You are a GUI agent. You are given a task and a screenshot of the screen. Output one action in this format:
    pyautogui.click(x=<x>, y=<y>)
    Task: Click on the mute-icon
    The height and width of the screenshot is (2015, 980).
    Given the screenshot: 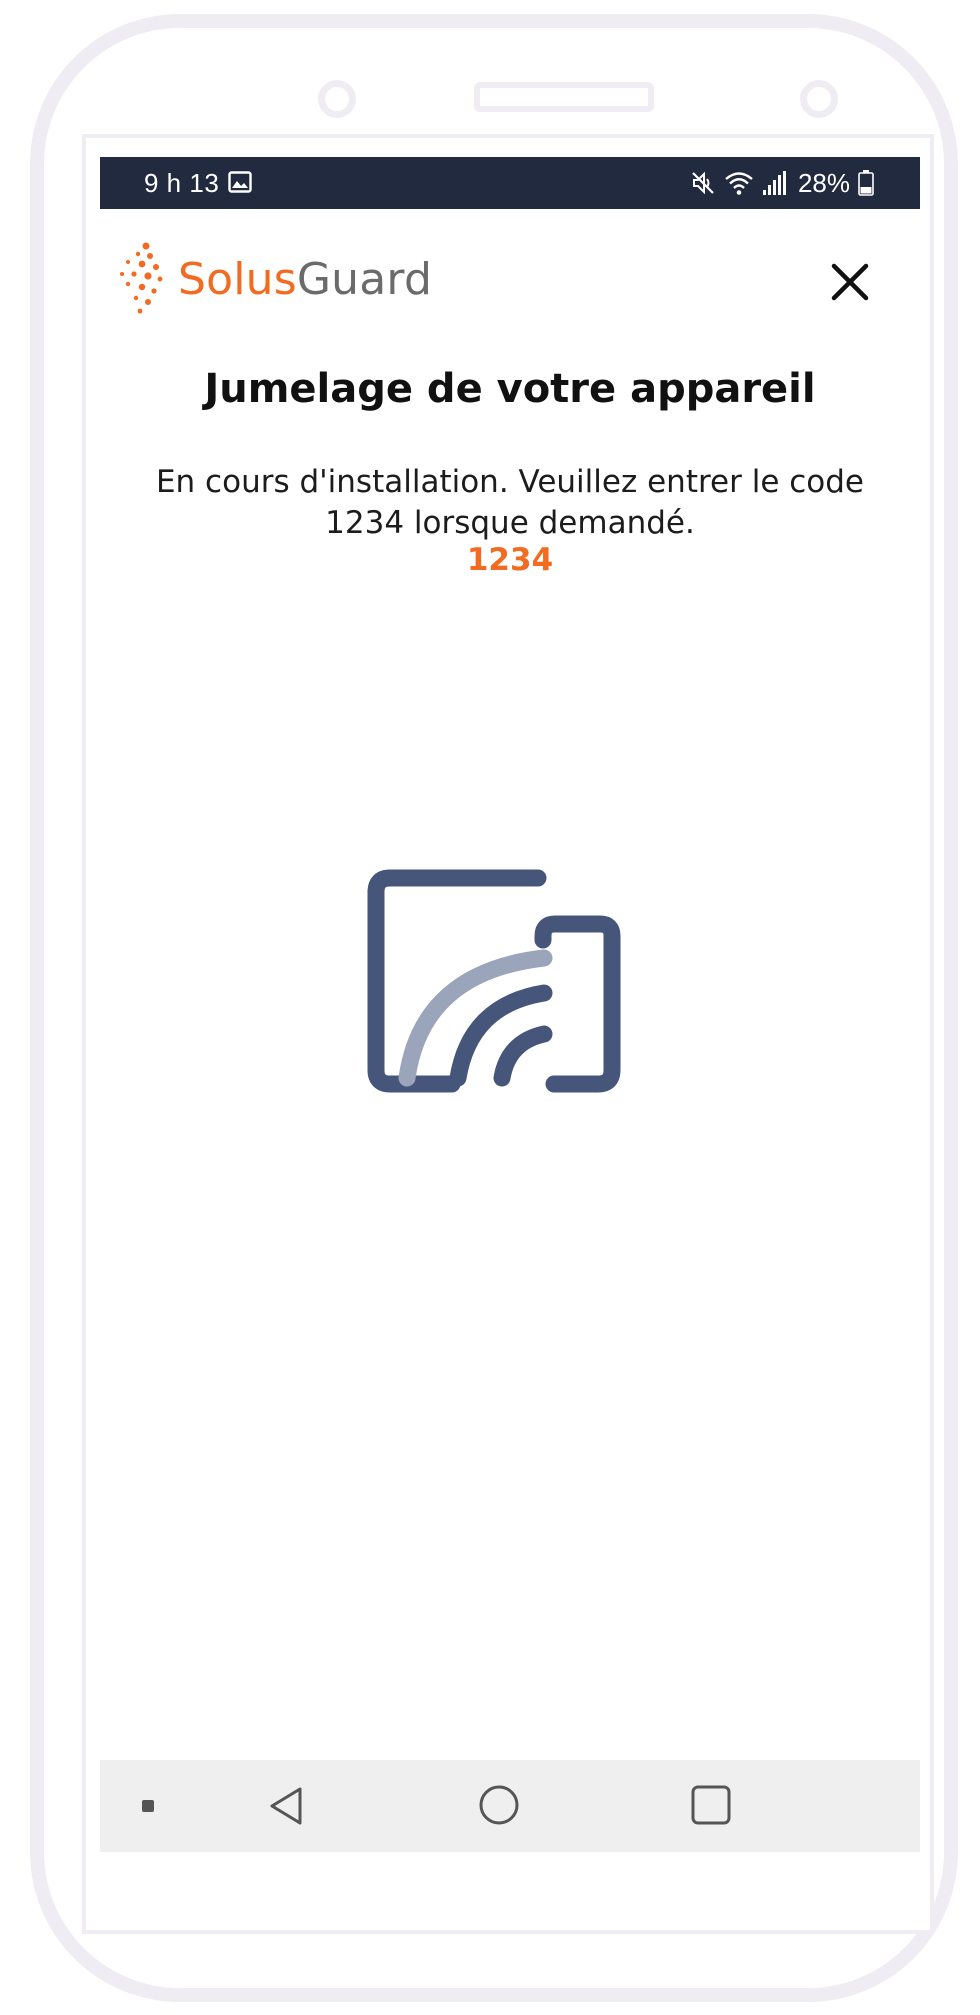 What is the action you would take?
    pyautogui.click(x=703, y=183)
    